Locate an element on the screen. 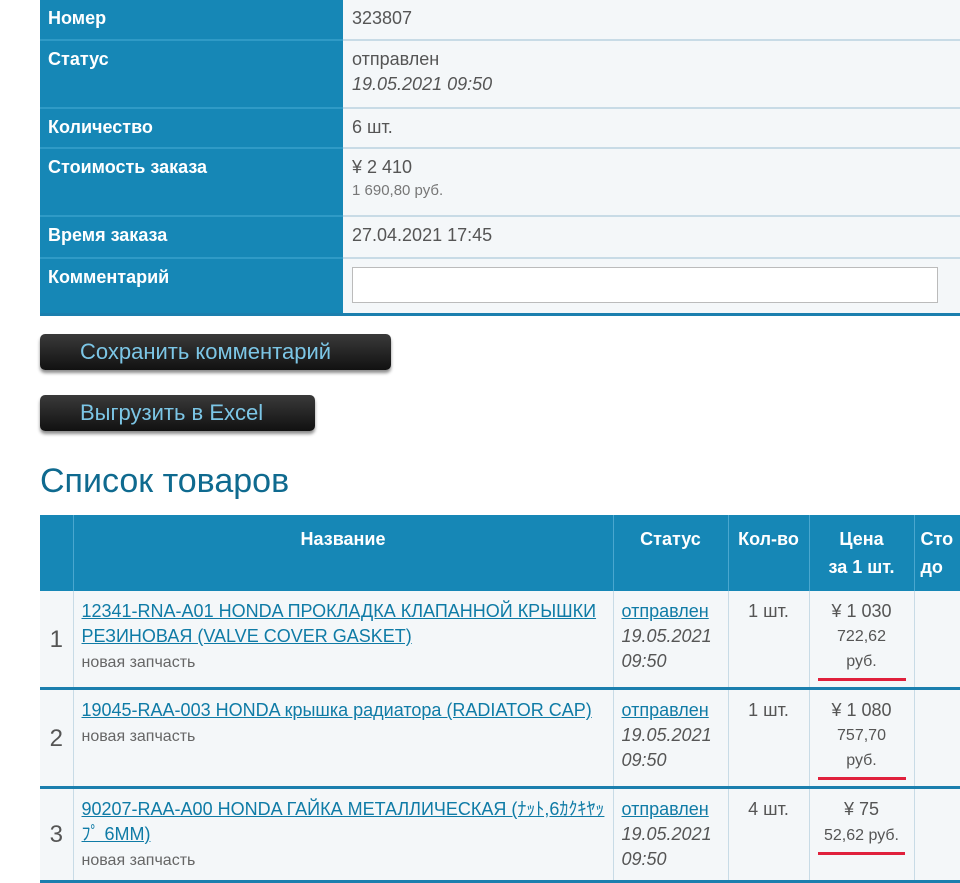  order-comment-label: Комментарий is located at coordinates (191, 287).